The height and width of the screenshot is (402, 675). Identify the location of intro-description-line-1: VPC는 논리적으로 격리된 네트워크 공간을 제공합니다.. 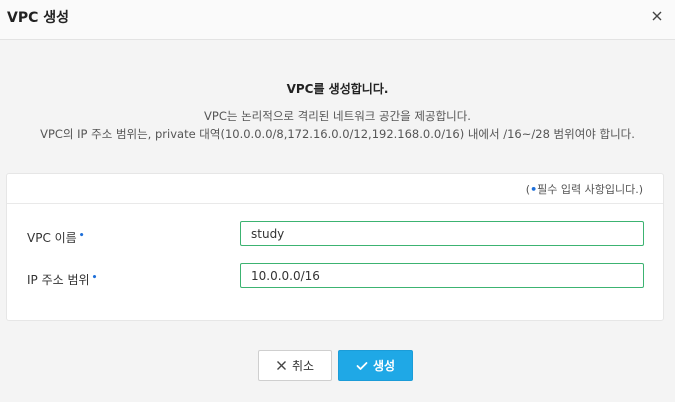
(337, 116).